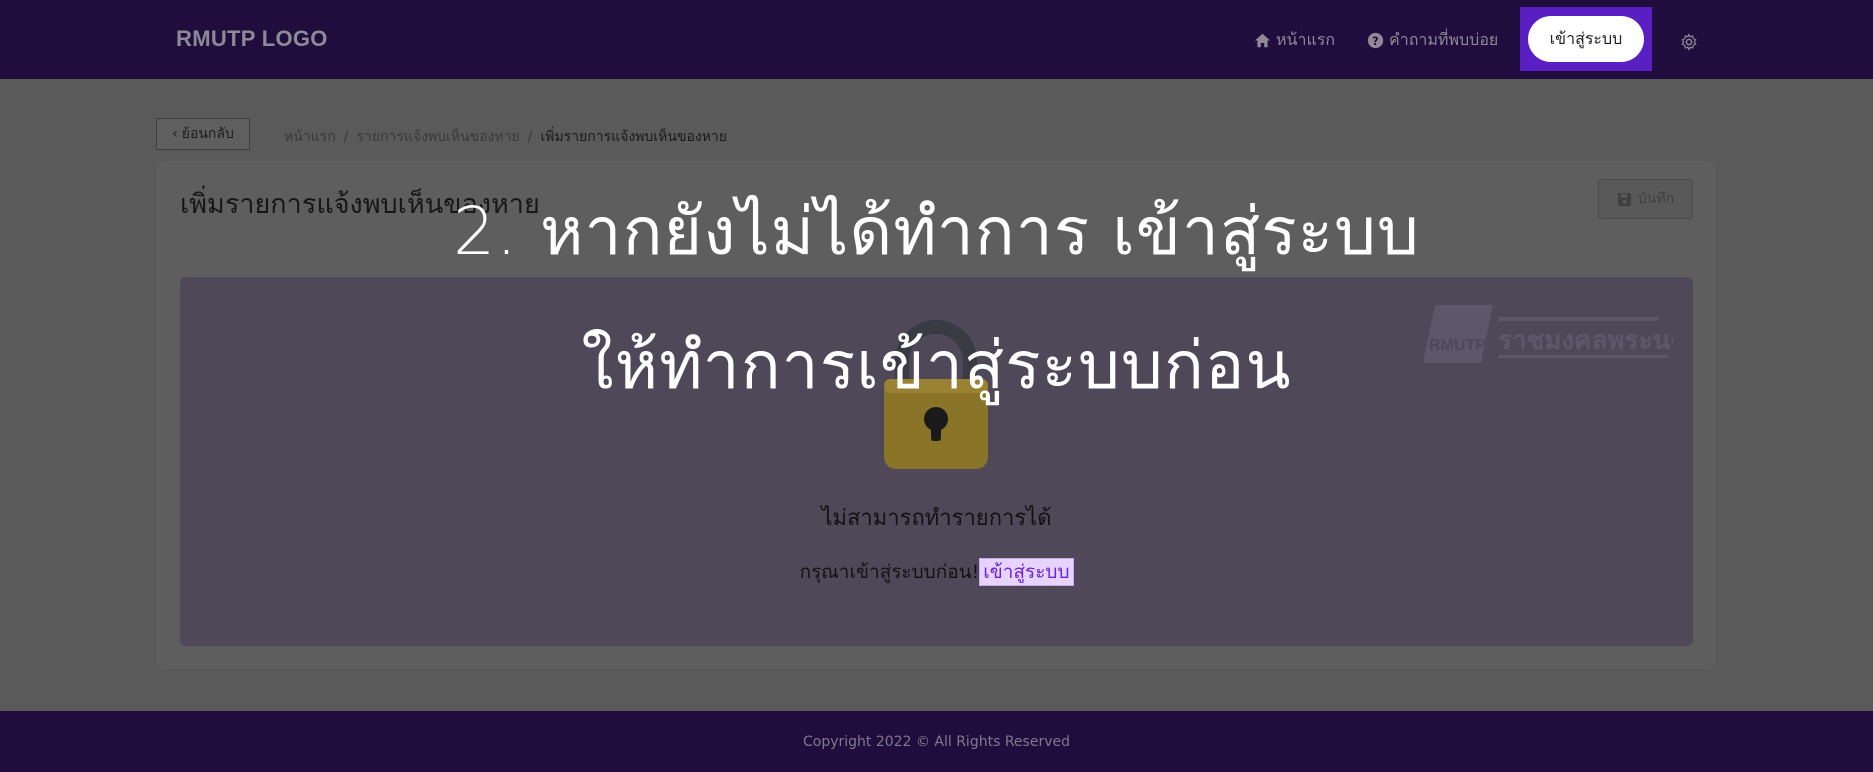  I want to click on back-button: ‹ ย้อนกลับ, so click(203, 134).